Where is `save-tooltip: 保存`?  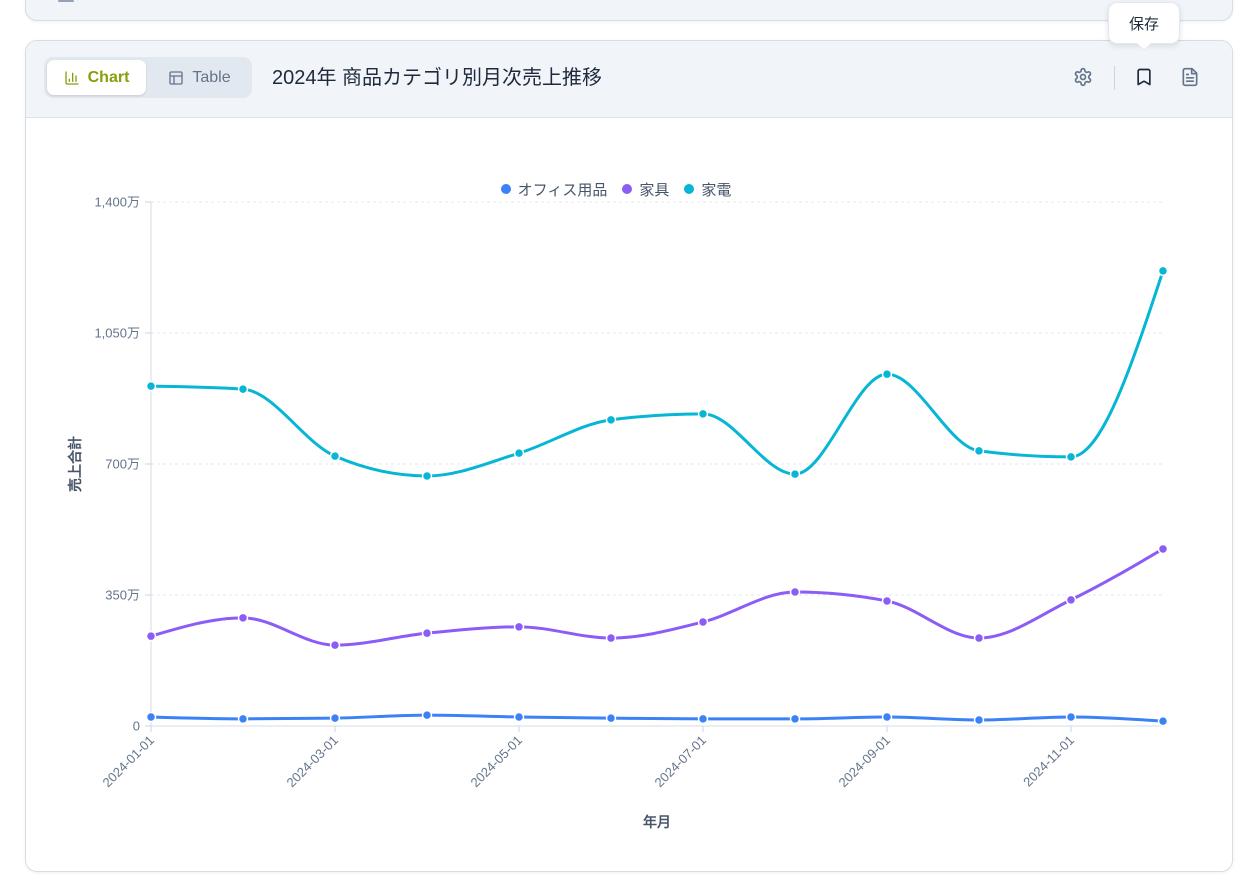
save-tooltip: 保存 is located at coordinates (1144, 27).